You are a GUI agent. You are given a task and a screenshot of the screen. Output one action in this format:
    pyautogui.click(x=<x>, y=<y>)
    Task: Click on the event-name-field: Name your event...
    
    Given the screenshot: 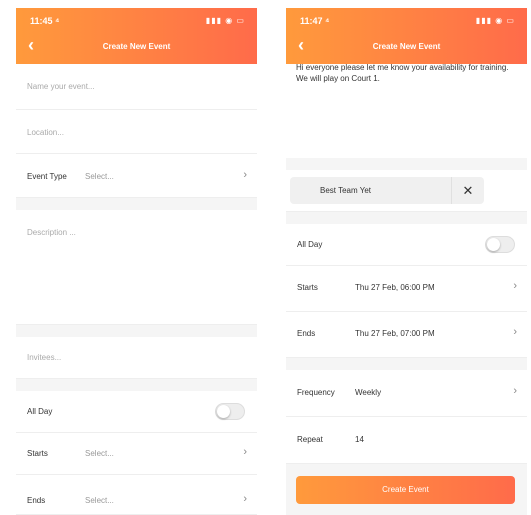 What is the action you would take?
    pyautogui.click(x=136, y=87)
    